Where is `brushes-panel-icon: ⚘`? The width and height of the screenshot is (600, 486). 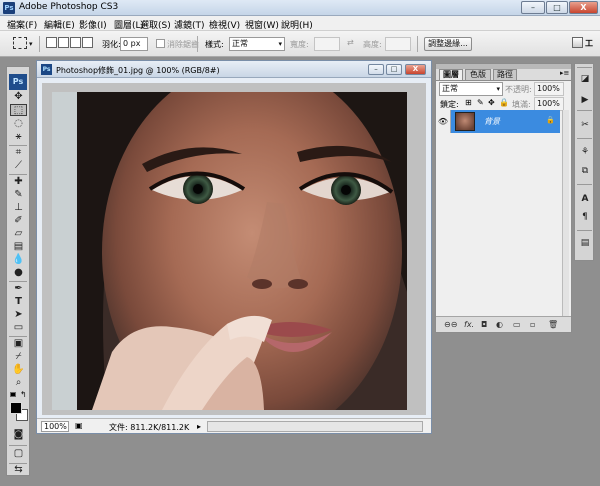
brushes-panel-icon: ⚘ is located at coordinates (585, 152).